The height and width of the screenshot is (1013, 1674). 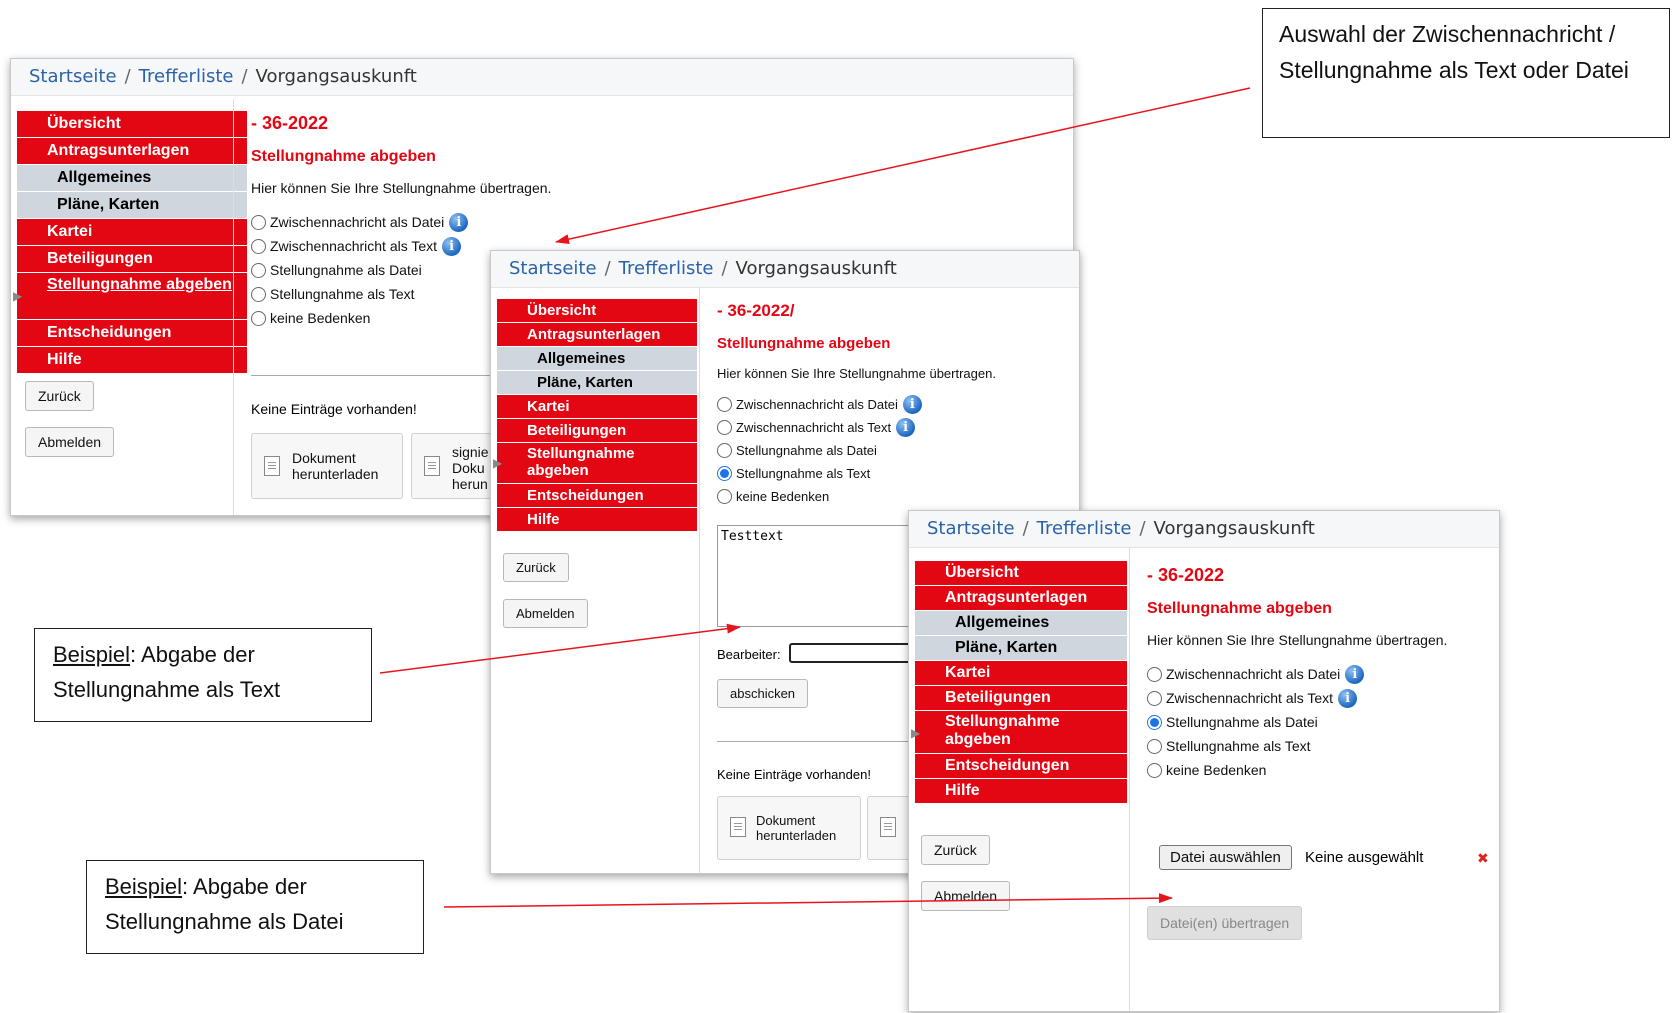 I want to click on document-icon, so click(x=738, y=827).